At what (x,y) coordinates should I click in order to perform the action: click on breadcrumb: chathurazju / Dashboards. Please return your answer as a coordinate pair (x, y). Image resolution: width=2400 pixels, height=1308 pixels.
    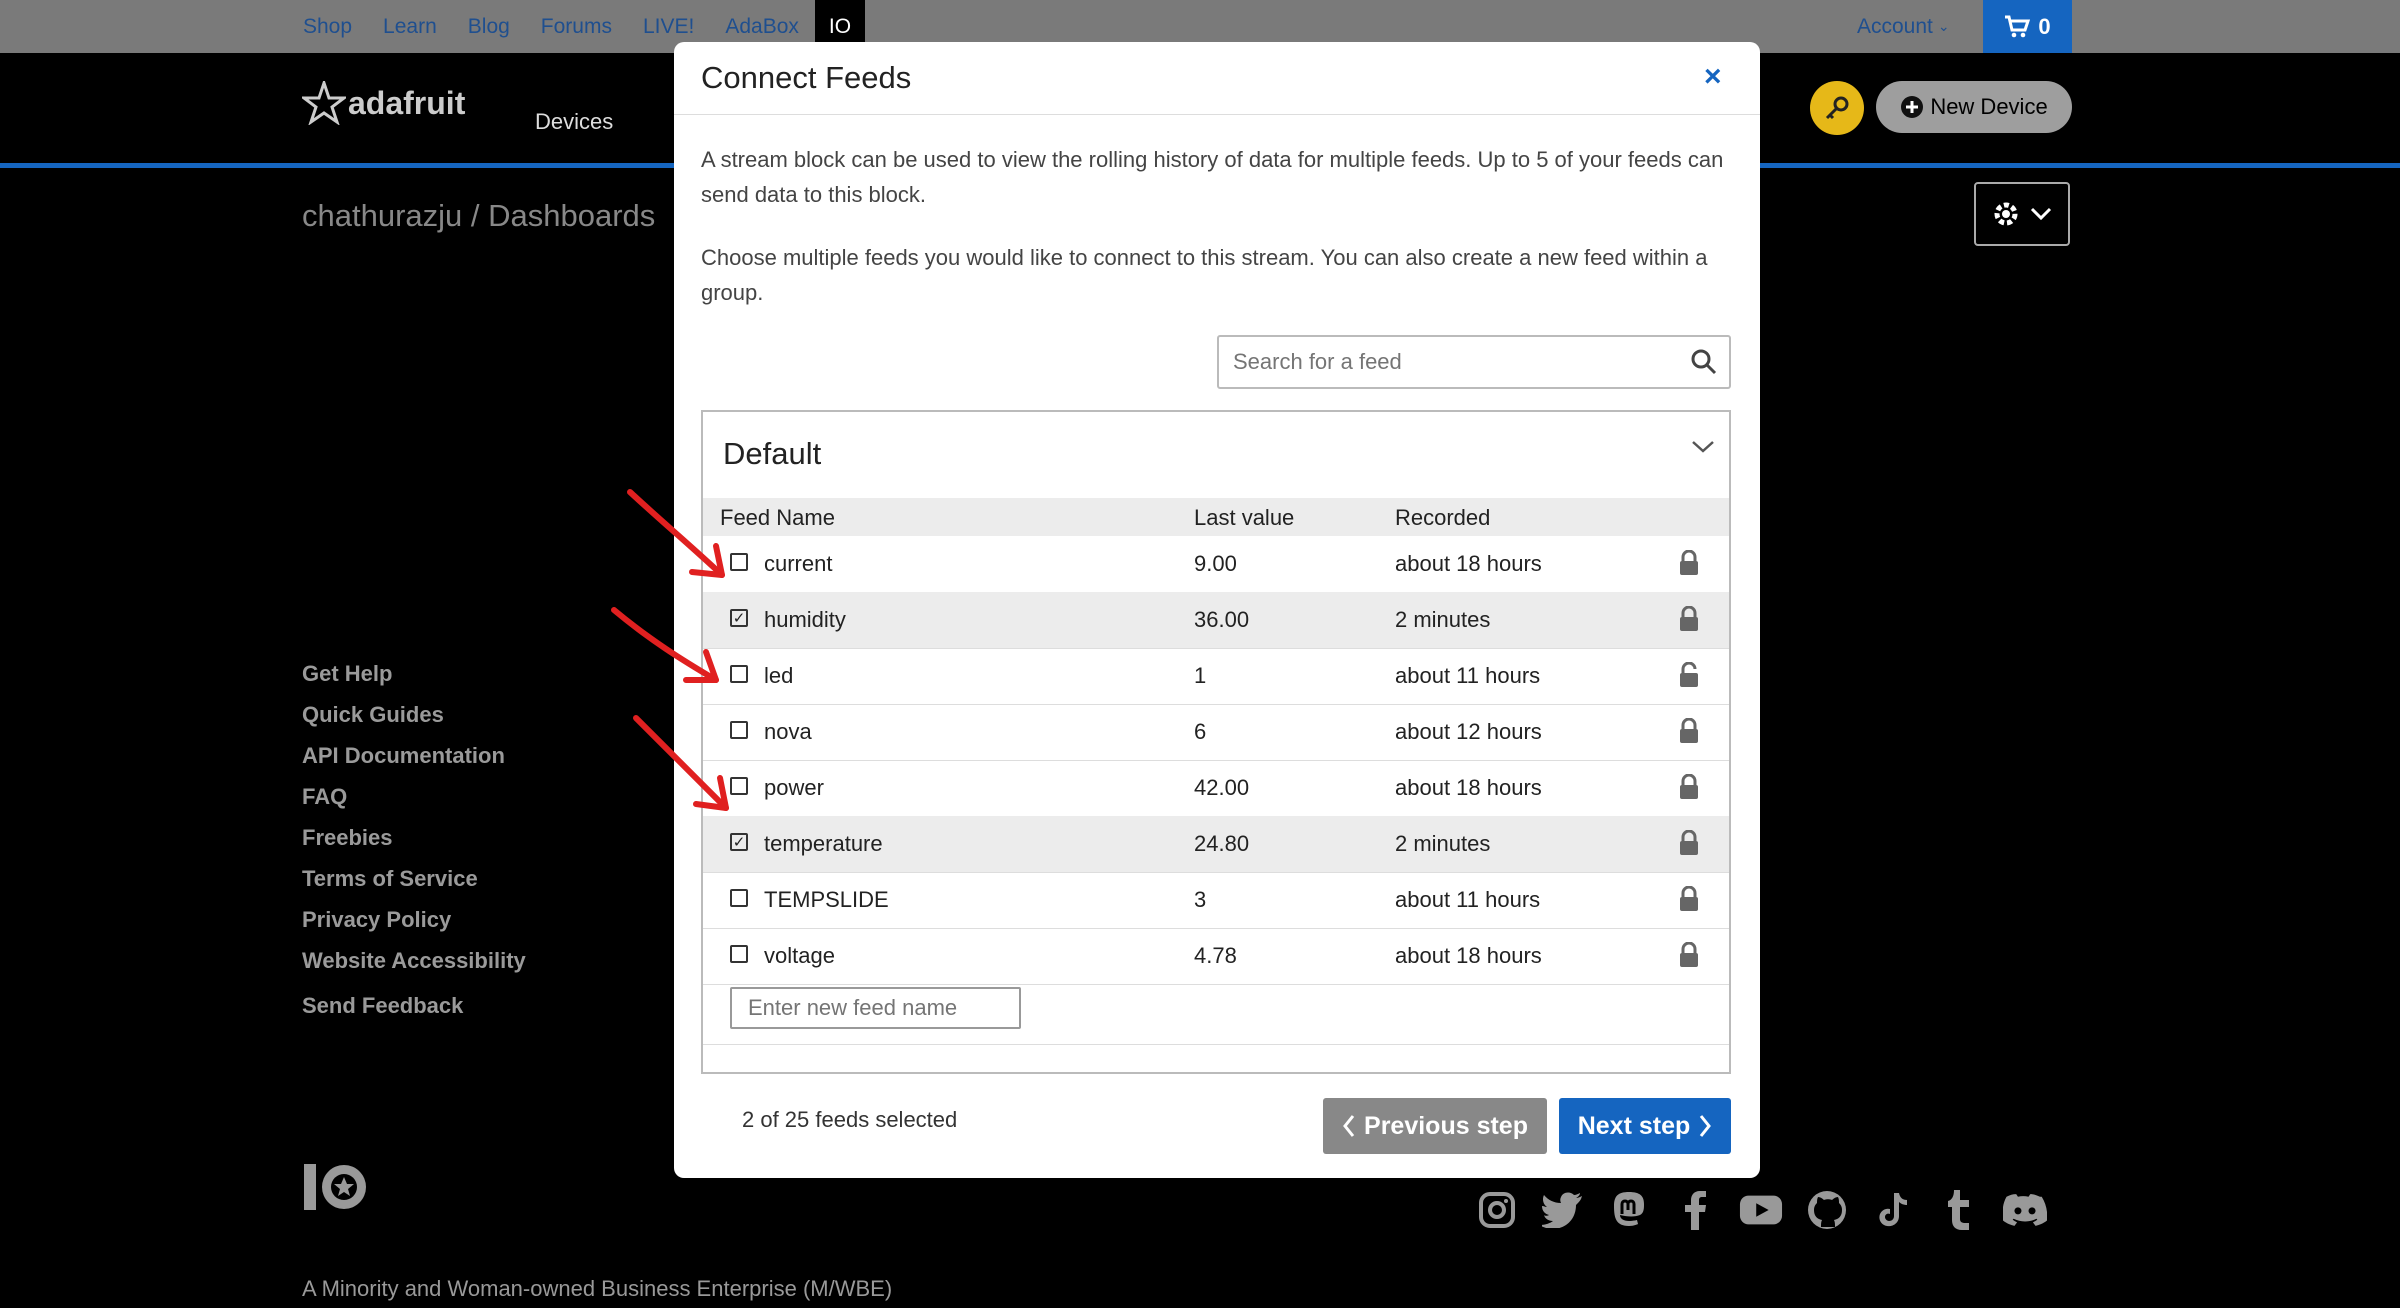
    Looking at the image, I should click on (478, 216).